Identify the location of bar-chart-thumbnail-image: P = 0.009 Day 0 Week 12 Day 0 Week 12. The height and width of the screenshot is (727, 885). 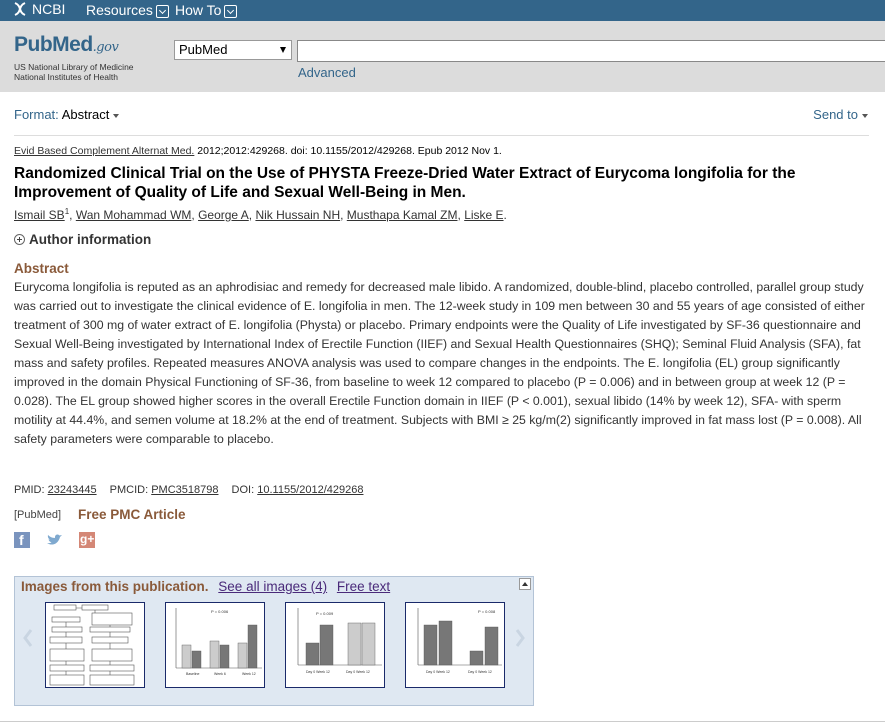
(339, 641).